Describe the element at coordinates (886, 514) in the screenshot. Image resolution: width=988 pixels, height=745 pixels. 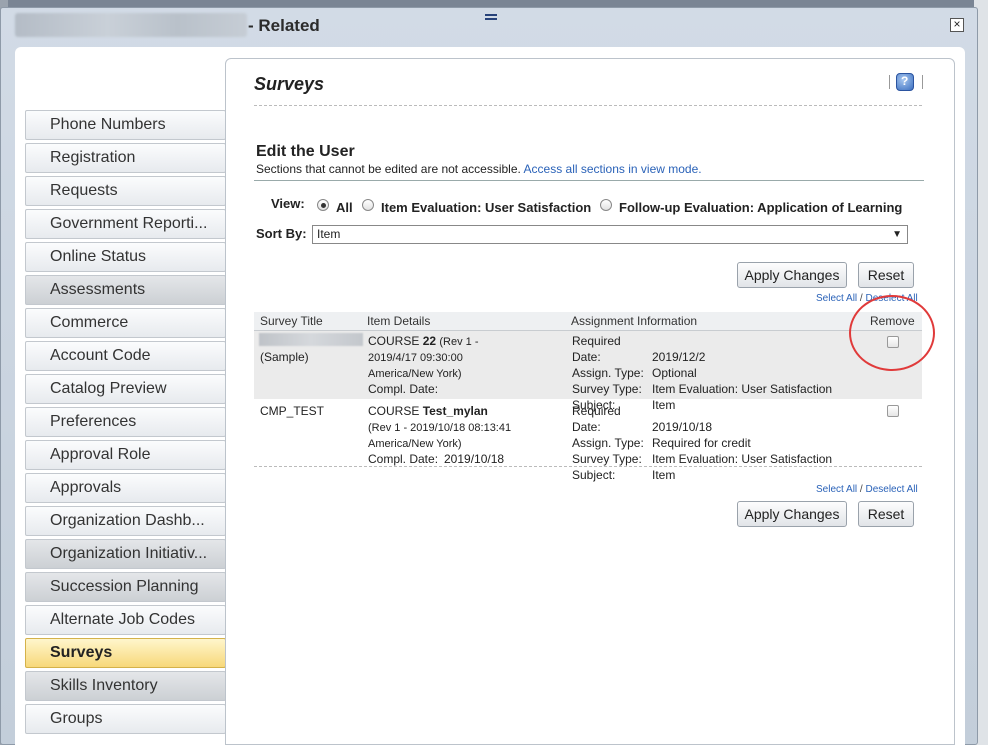
I see `reset-button-bottom: Reset` at that location.